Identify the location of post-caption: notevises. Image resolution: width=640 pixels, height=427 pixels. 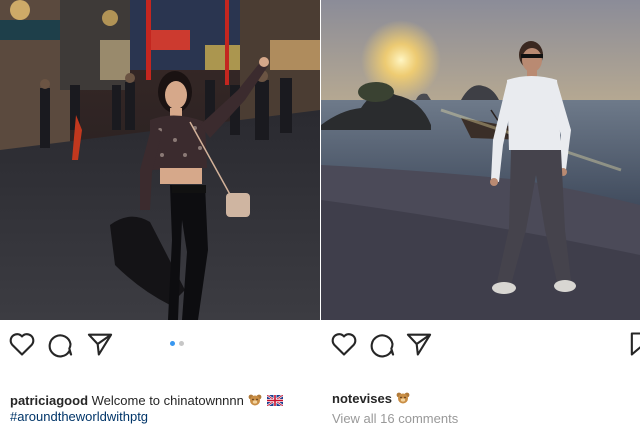
(371, 399).